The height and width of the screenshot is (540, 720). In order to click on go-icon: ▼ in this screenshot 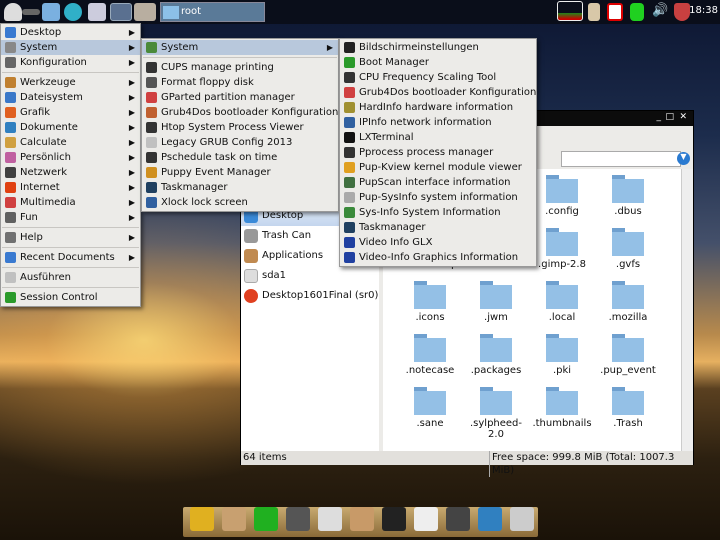, I will do `click(683, 158)`.